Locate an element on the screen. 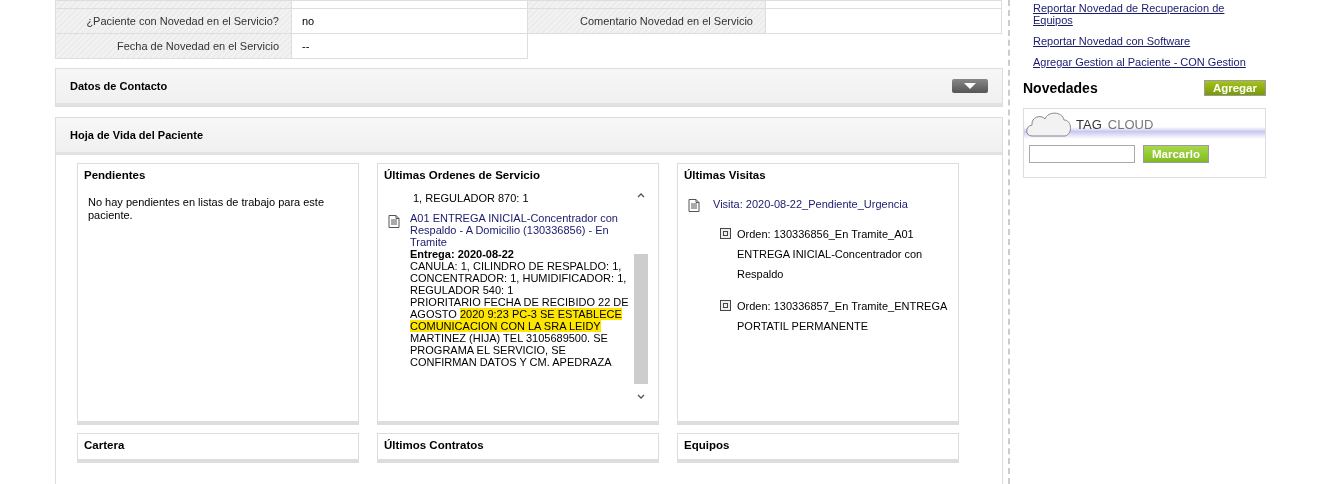  field-label: ¿Paciente con Novedad en el Servicio? is located at coordinates (173, 21).